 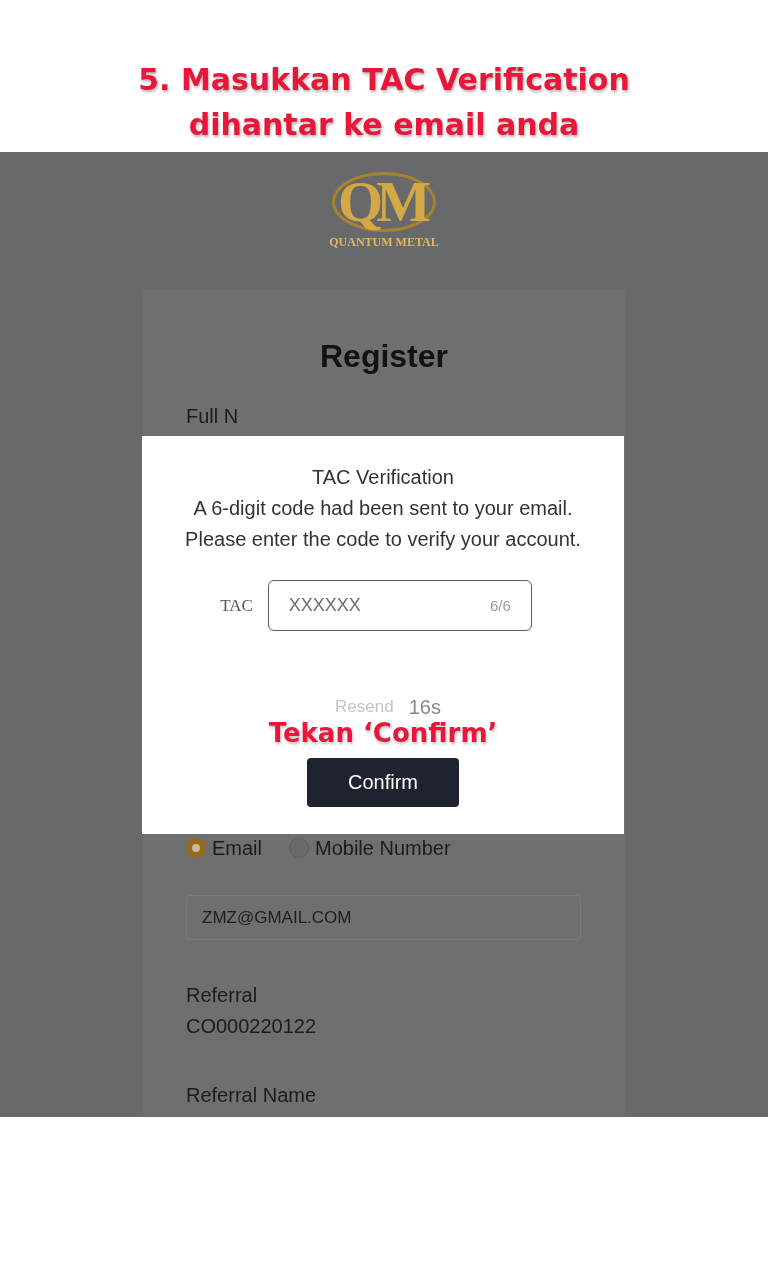 What do you see at coordinates (384, 242) in the screenshot?
I see `brand-name: QUANTUM METAL` at bounding box center [384, 242].